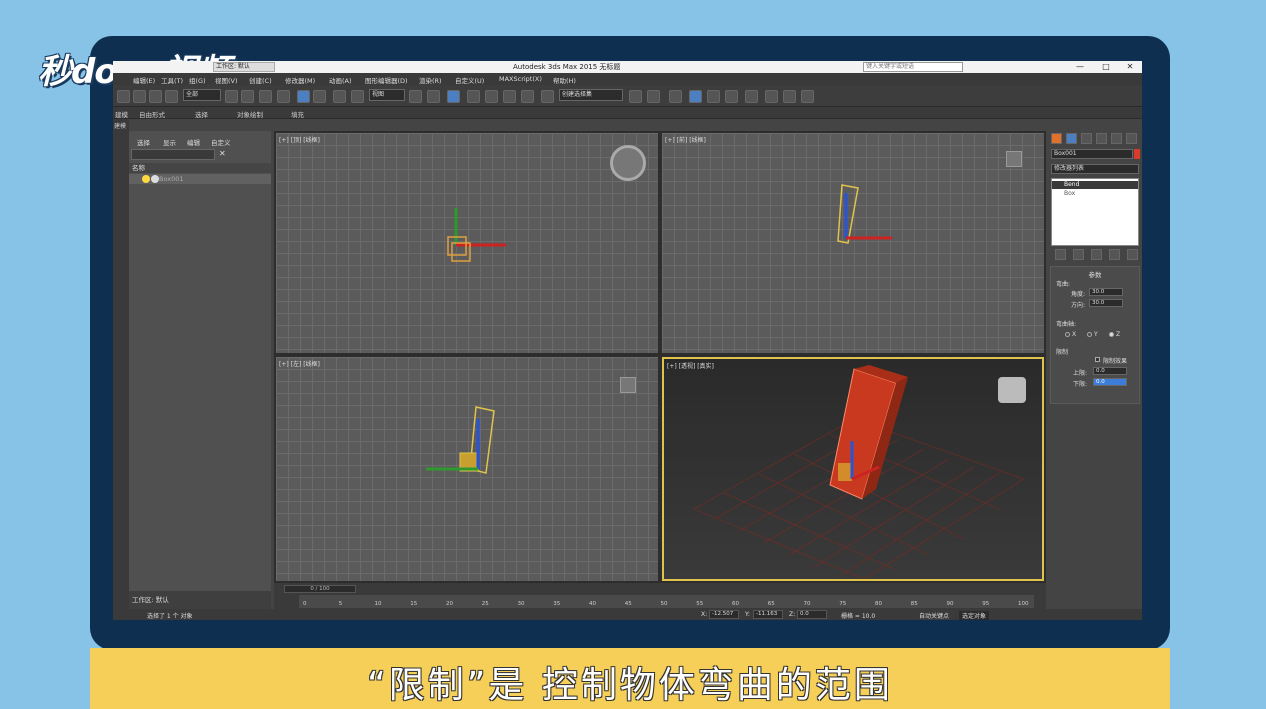 This screenshot has height=709, width=1266. What do you see at coordinates (1060, 254) in the screenshot?
I see `pin-stack-icon` at bounding box center [1060, 254].